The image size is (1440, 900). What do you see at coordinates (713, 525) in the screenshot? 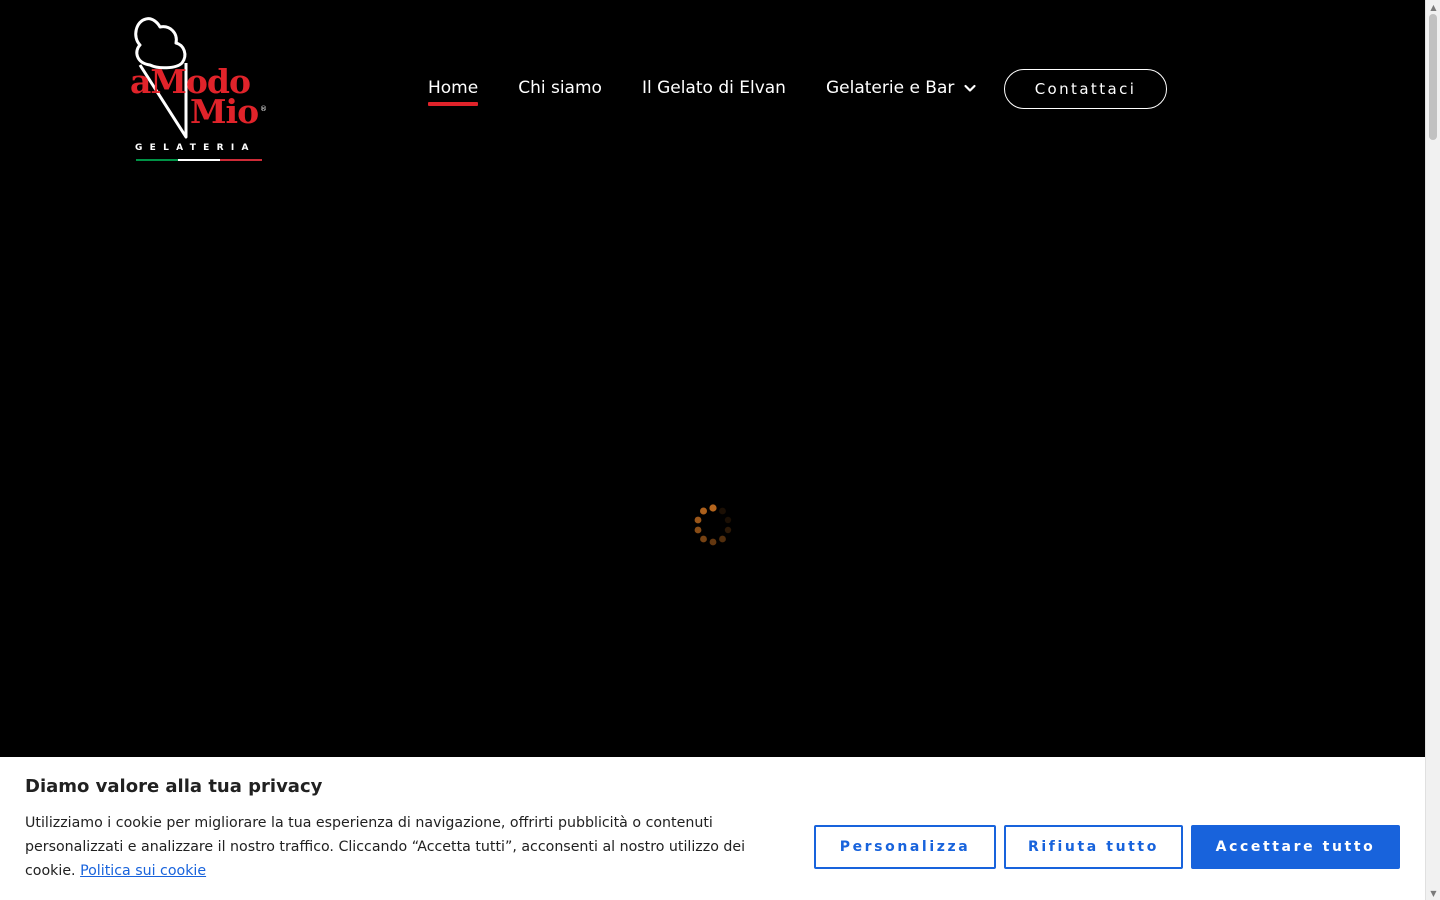
I see `loading-spinner-icon` at bounding box center [713, 525].